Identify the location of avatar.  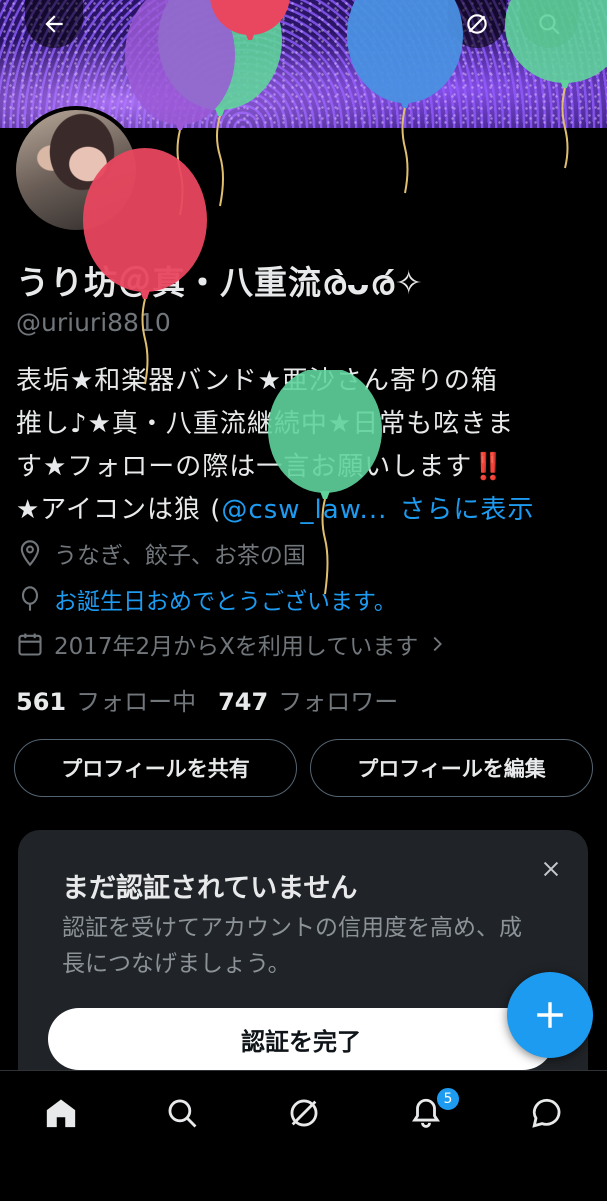
(76, 170).